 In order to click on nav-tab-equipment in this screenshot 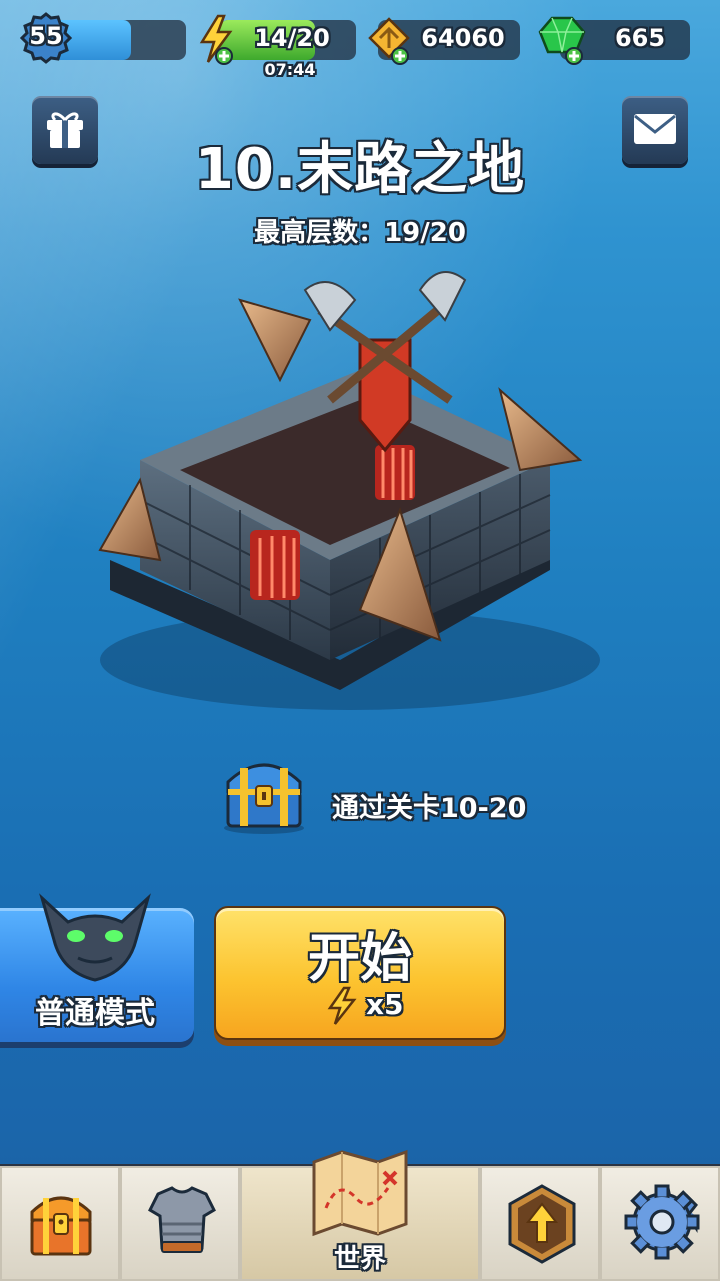, I will do `click(180, 1223)`.